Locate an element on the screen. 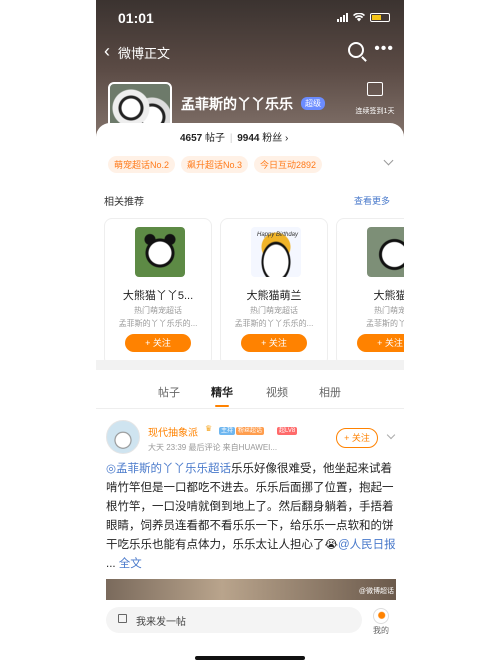 Image resolution: width=500 pixels, height=667 pixels. fans-label: 粉丝 is located at coordinates (272, 138).